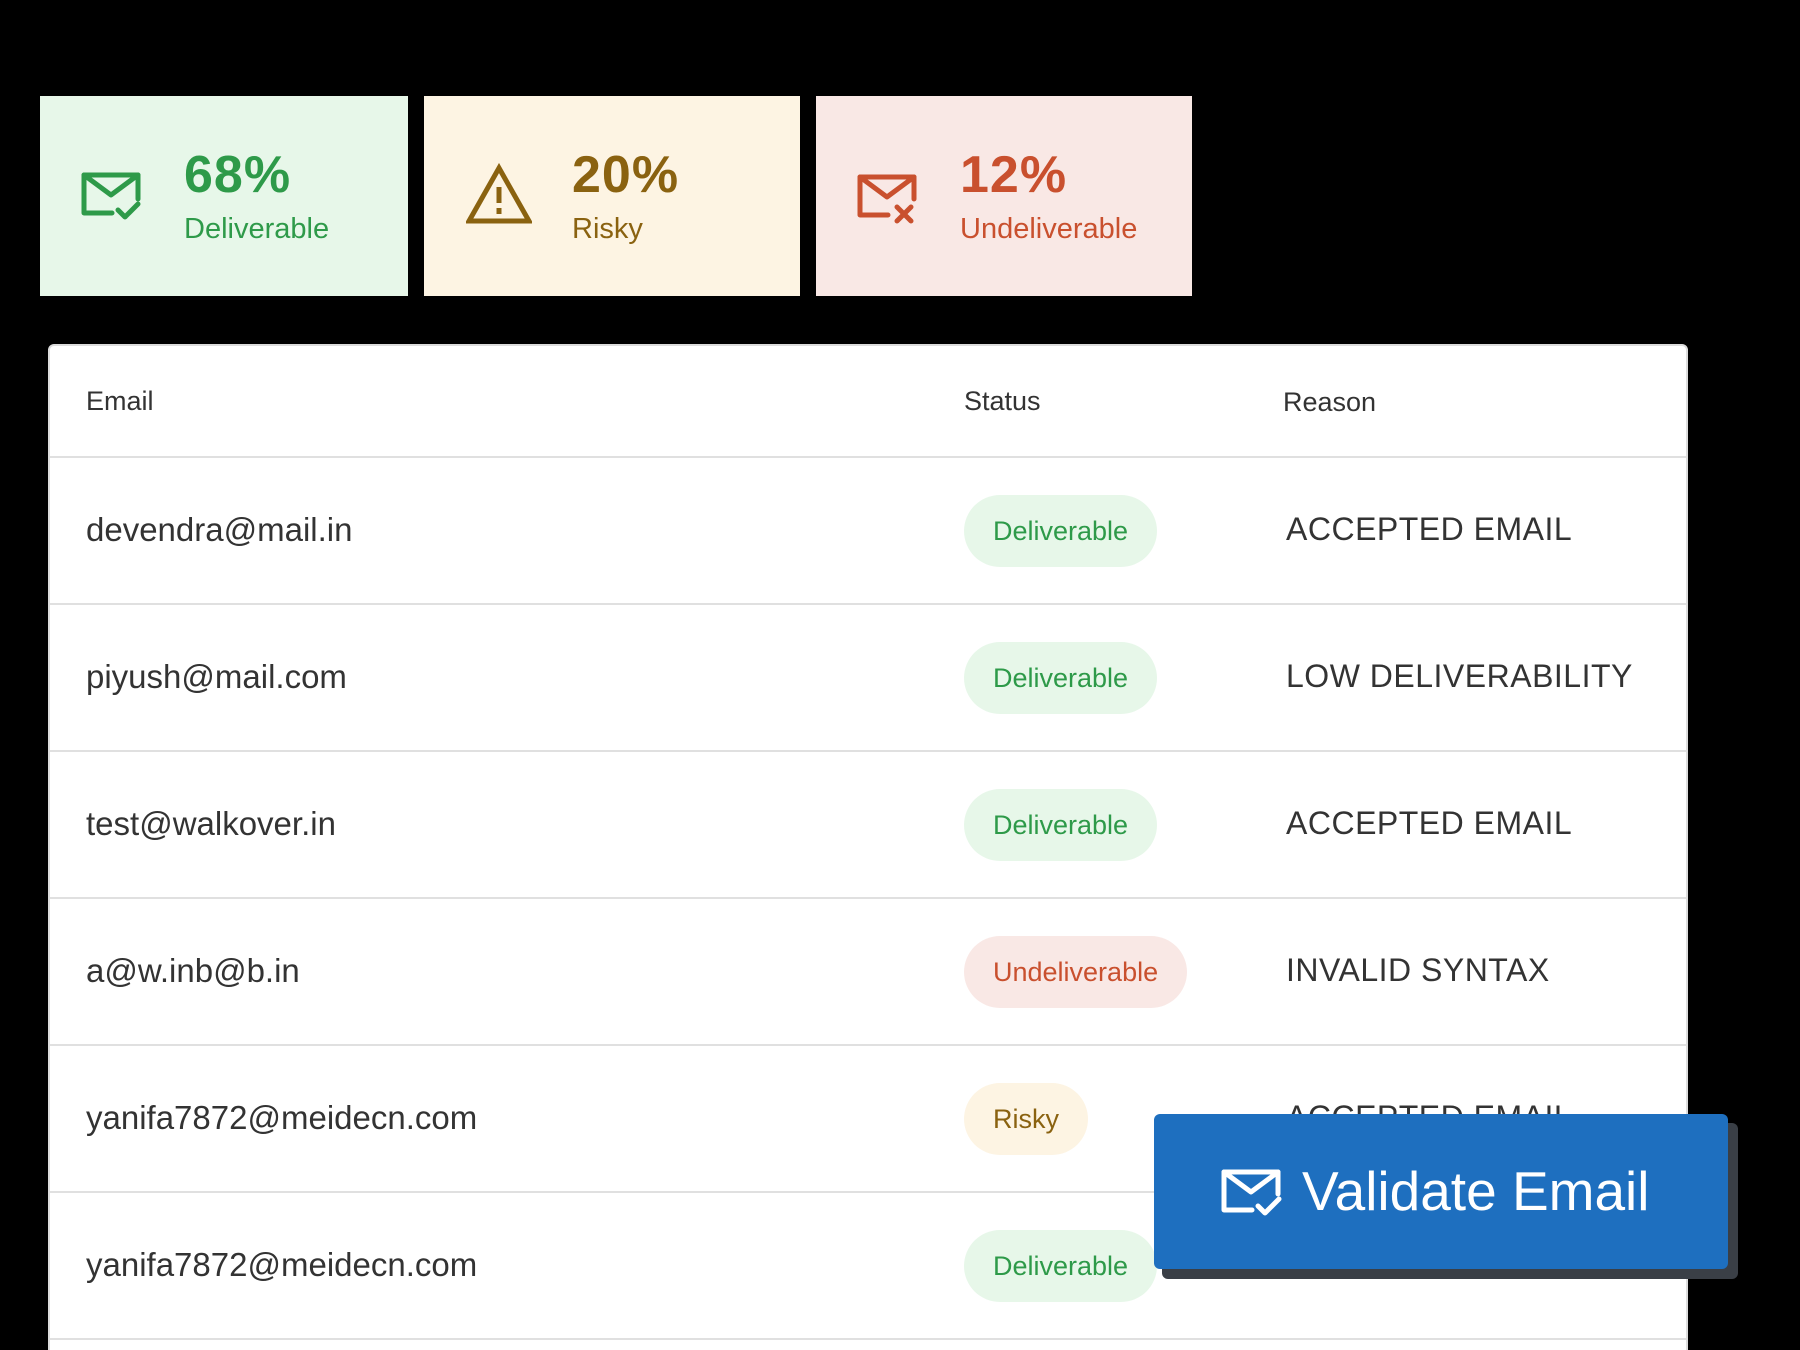 The height and width of the screenshot is (1350, 1800). I want to click on warning-triangle-icon, so click(499, 193).